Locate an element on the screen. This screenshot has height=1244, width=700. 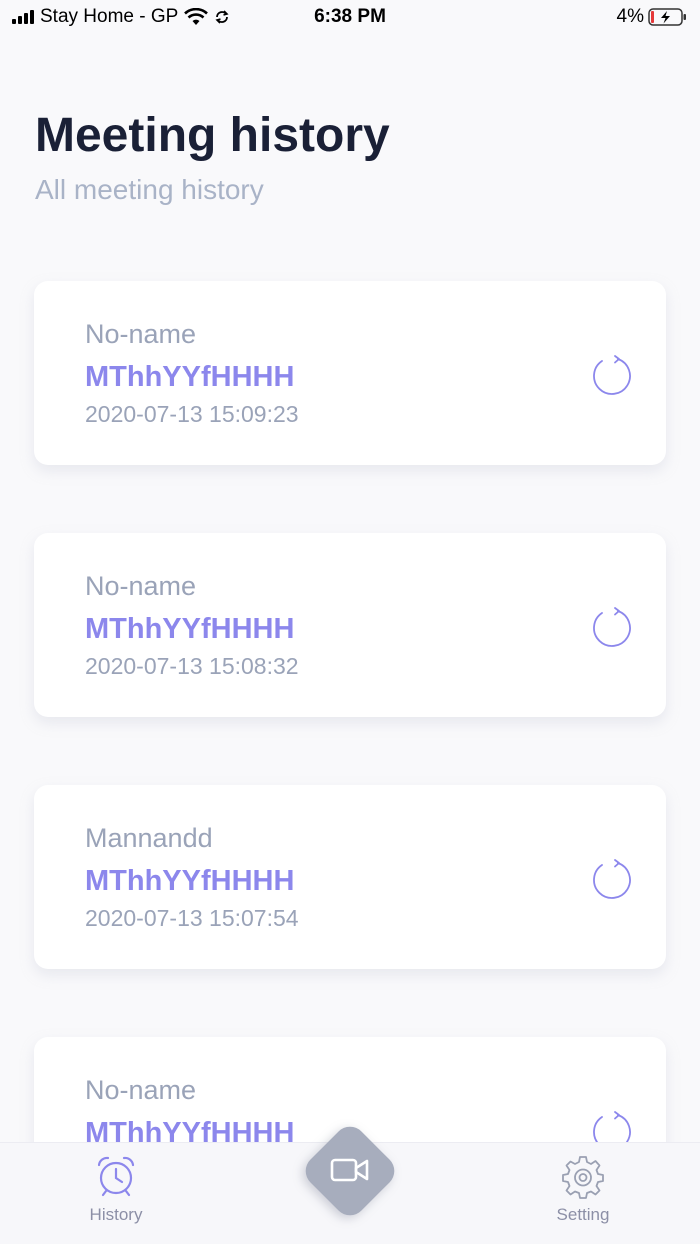
tab-history-label: History is located at coordinates (116, 1214).